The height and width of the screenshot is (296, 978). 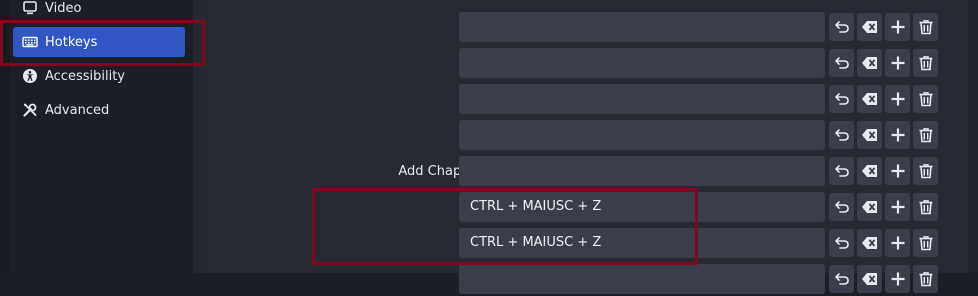 What do you see at coordinates (99, 42) in the screenshot?
I see `sidebar-item-hotkeys: Hotkeys` at bounding box center [99, 42].